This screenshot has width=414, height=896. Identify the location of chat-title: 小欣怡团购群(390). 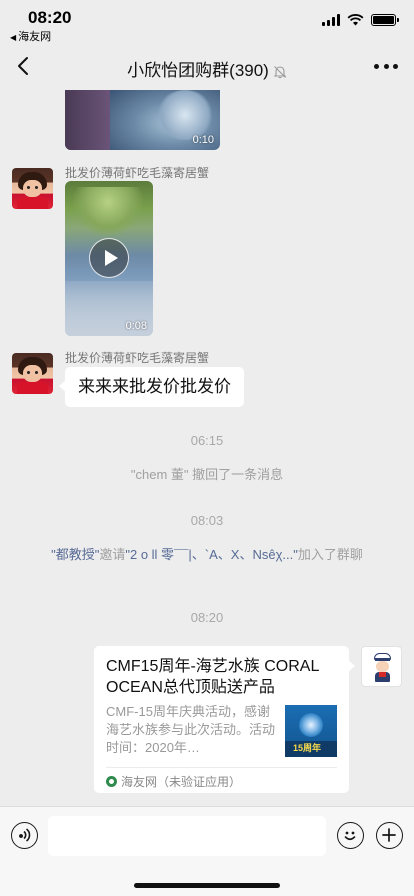
(207, 68).